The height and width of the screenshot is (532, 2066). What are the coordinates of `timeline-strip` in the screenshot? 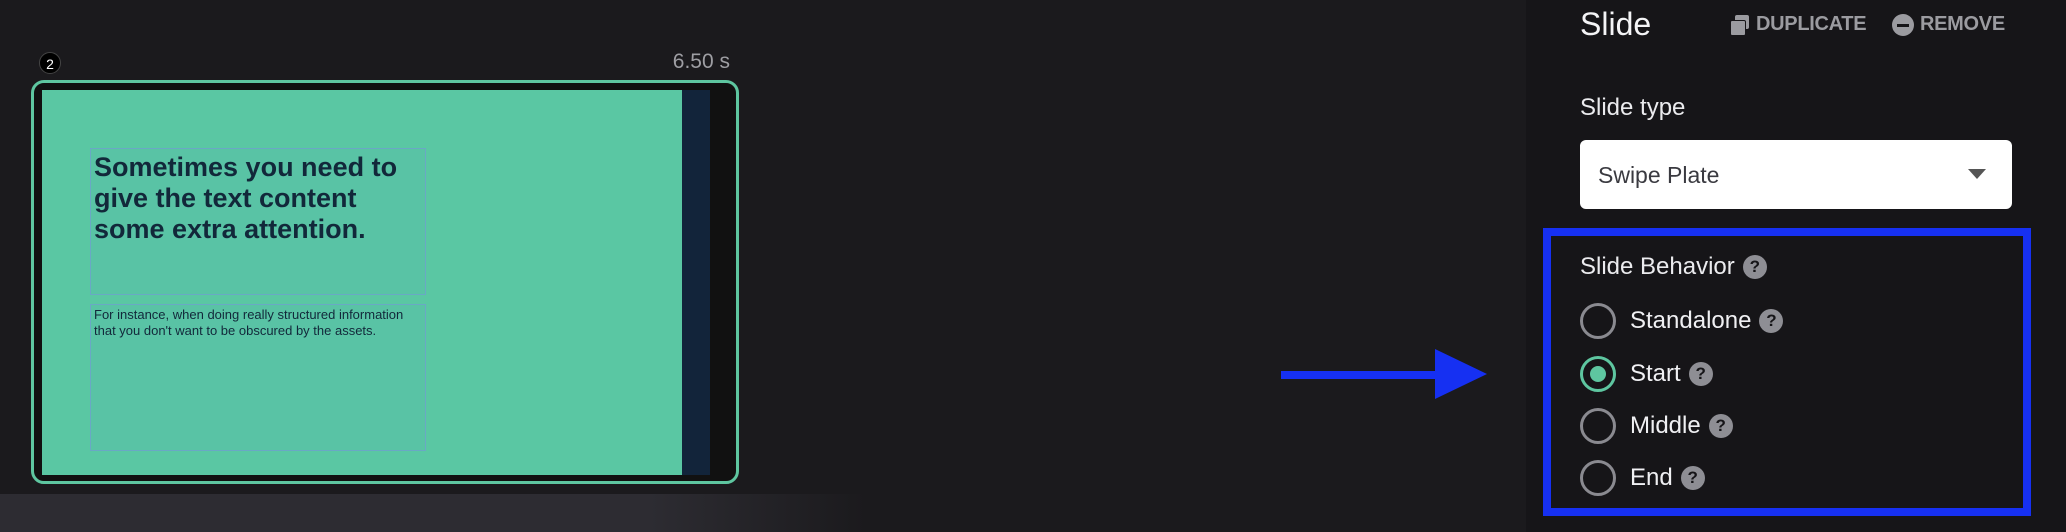 It's located at (432, 513).